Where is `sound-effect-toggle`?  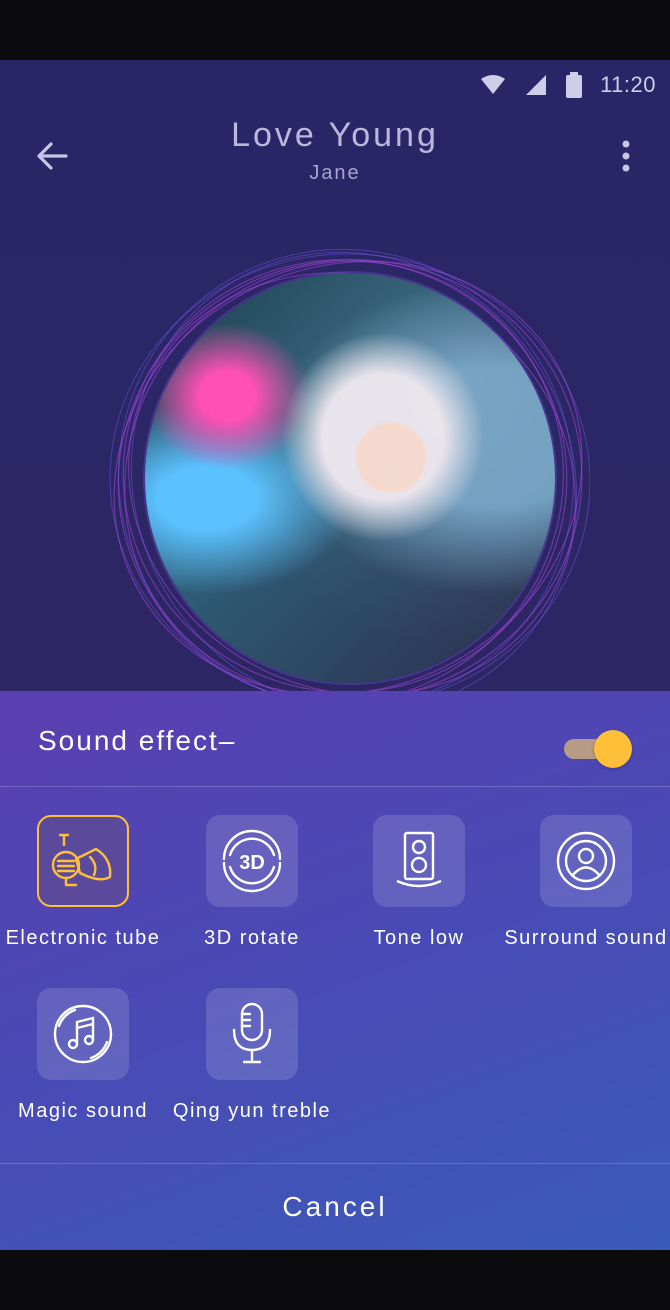
sound-effect-toggle is located at coordinates (598, 749).